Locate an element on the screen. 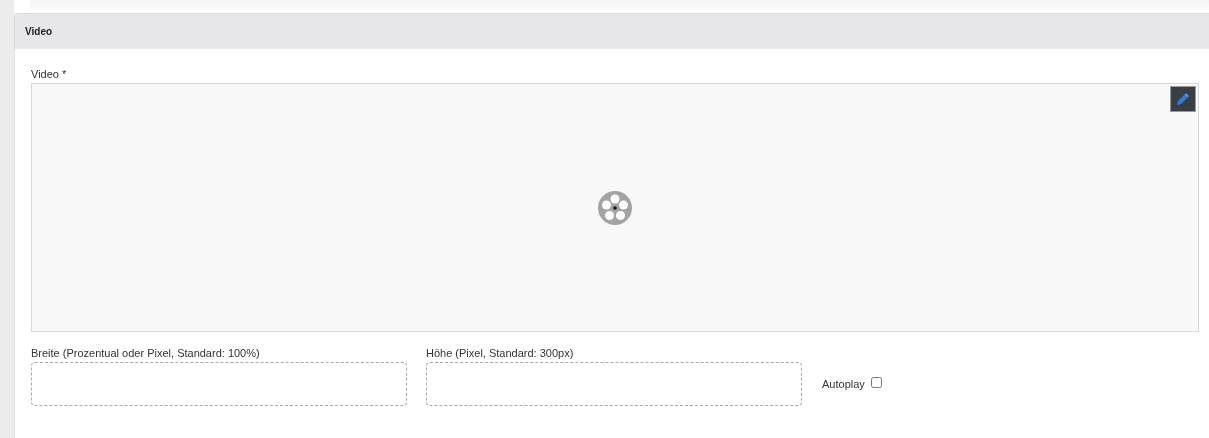  pencil-icon is located at coordinates (1183, 99).